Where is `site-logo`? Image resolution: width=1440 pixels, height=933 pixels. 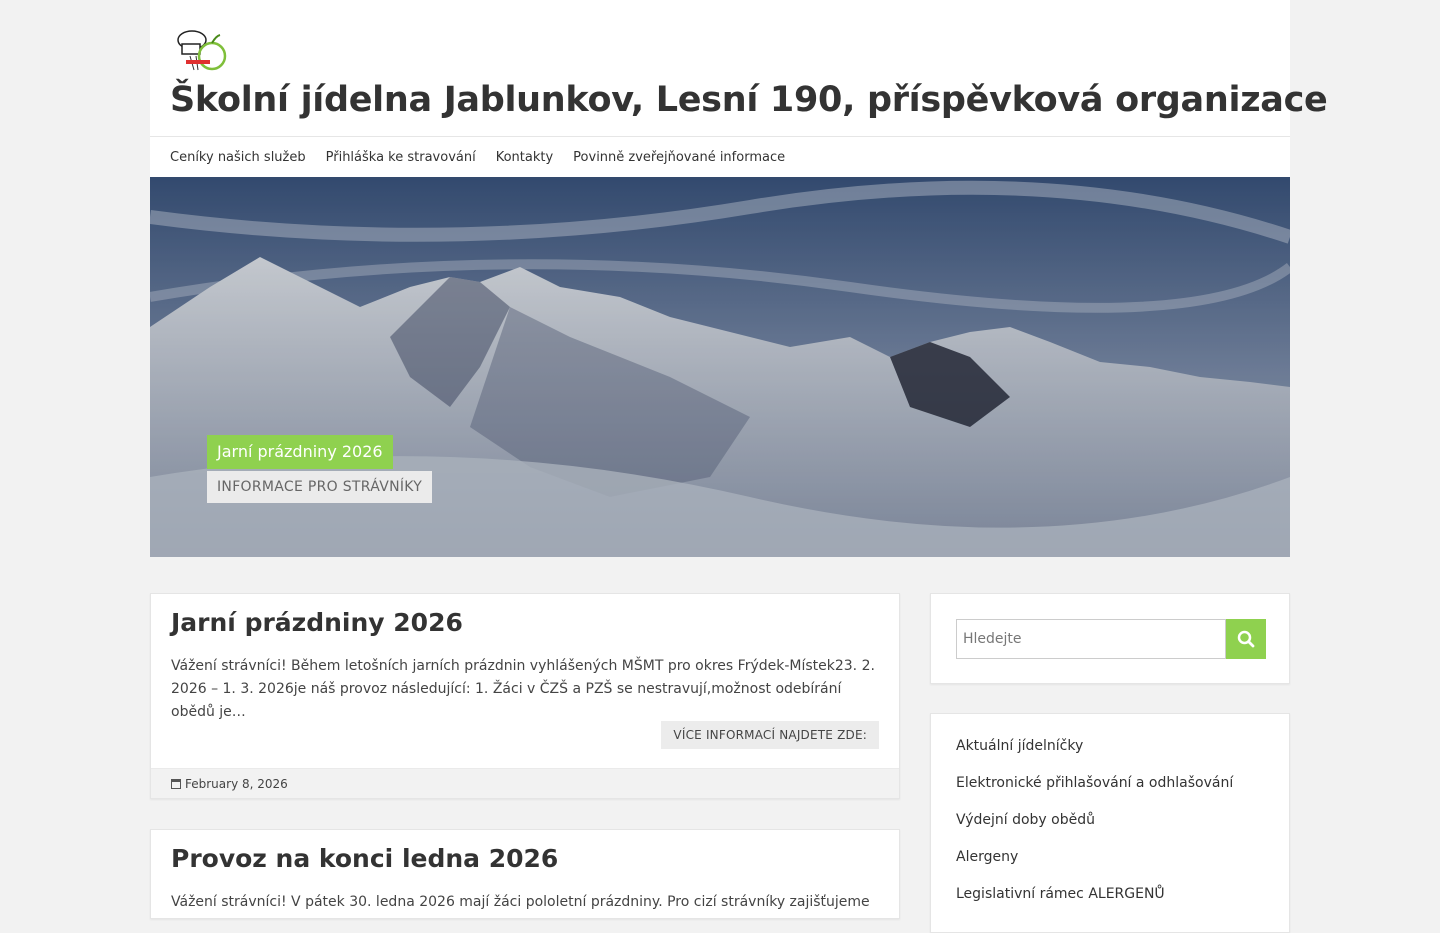
site-logo is located at coordinates (200, 52).